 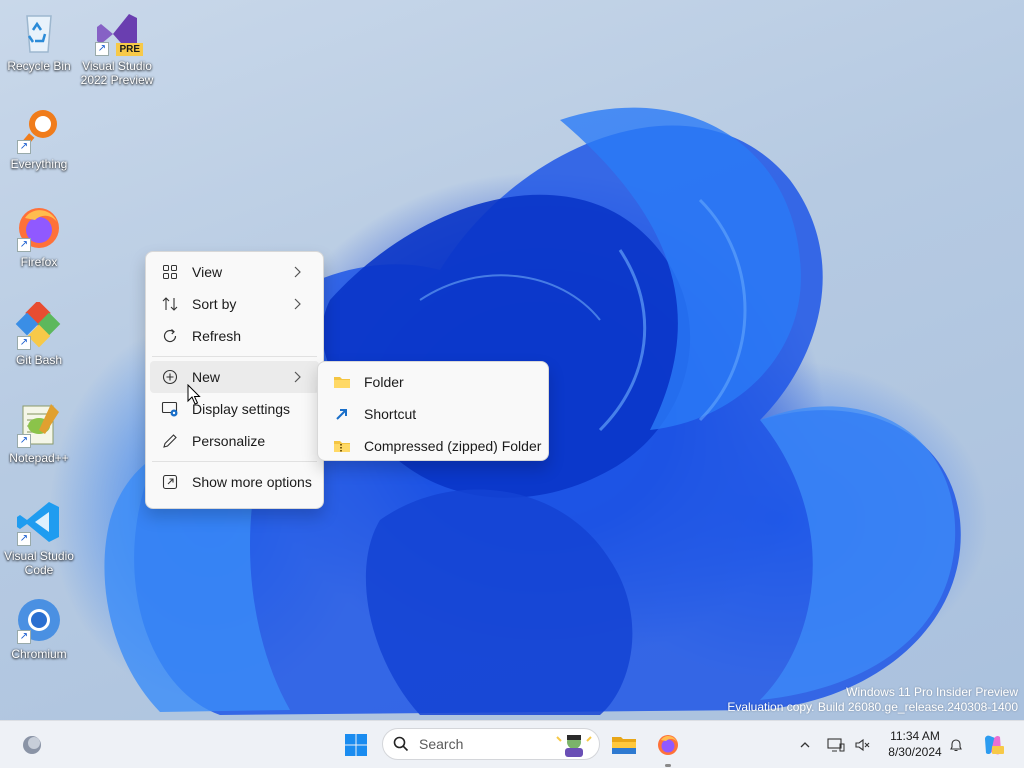 I want to click on menu-item-label: Sort by, so click(x=214, y=304).